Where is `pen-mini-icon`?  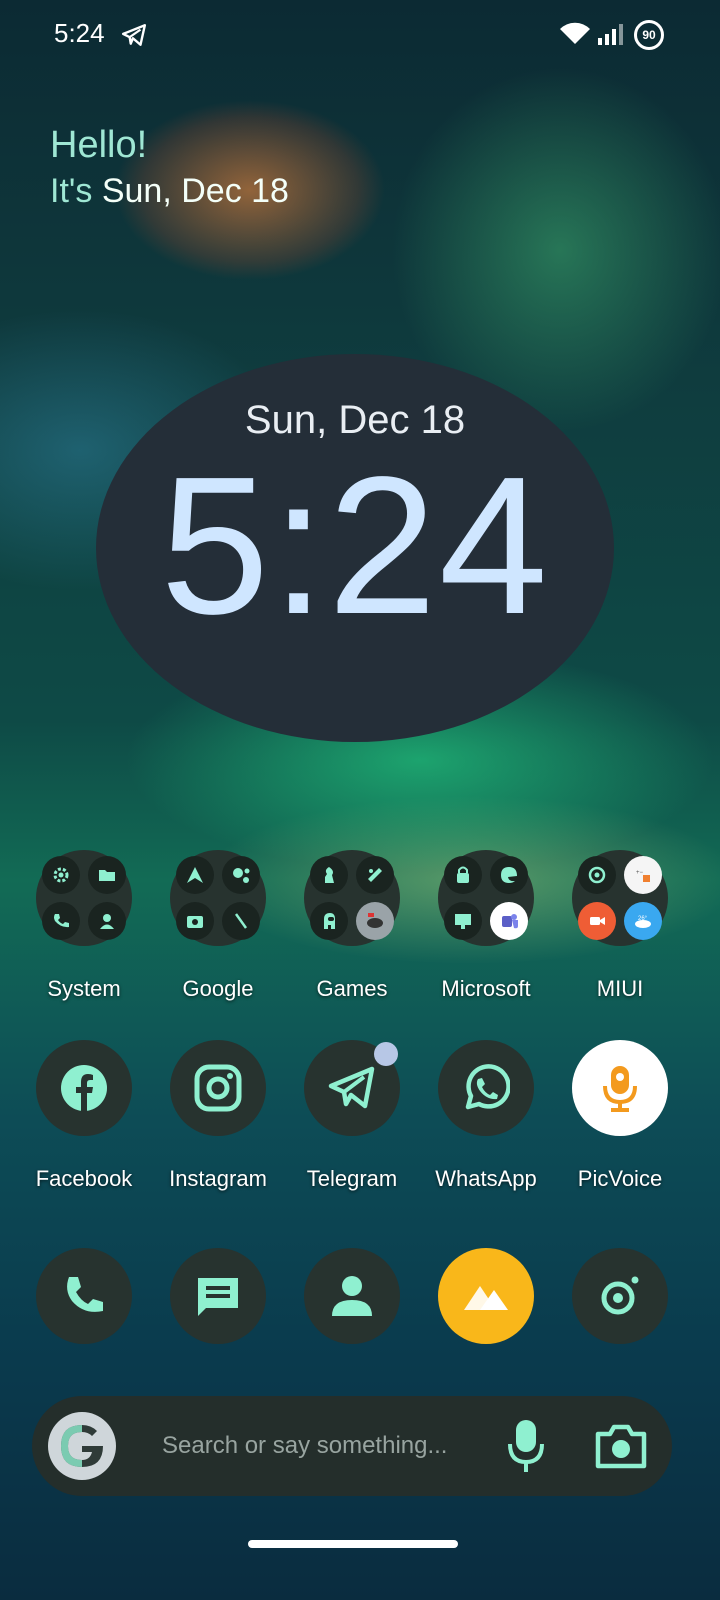 pen-mini-icon is located at coordinates (241, 921).